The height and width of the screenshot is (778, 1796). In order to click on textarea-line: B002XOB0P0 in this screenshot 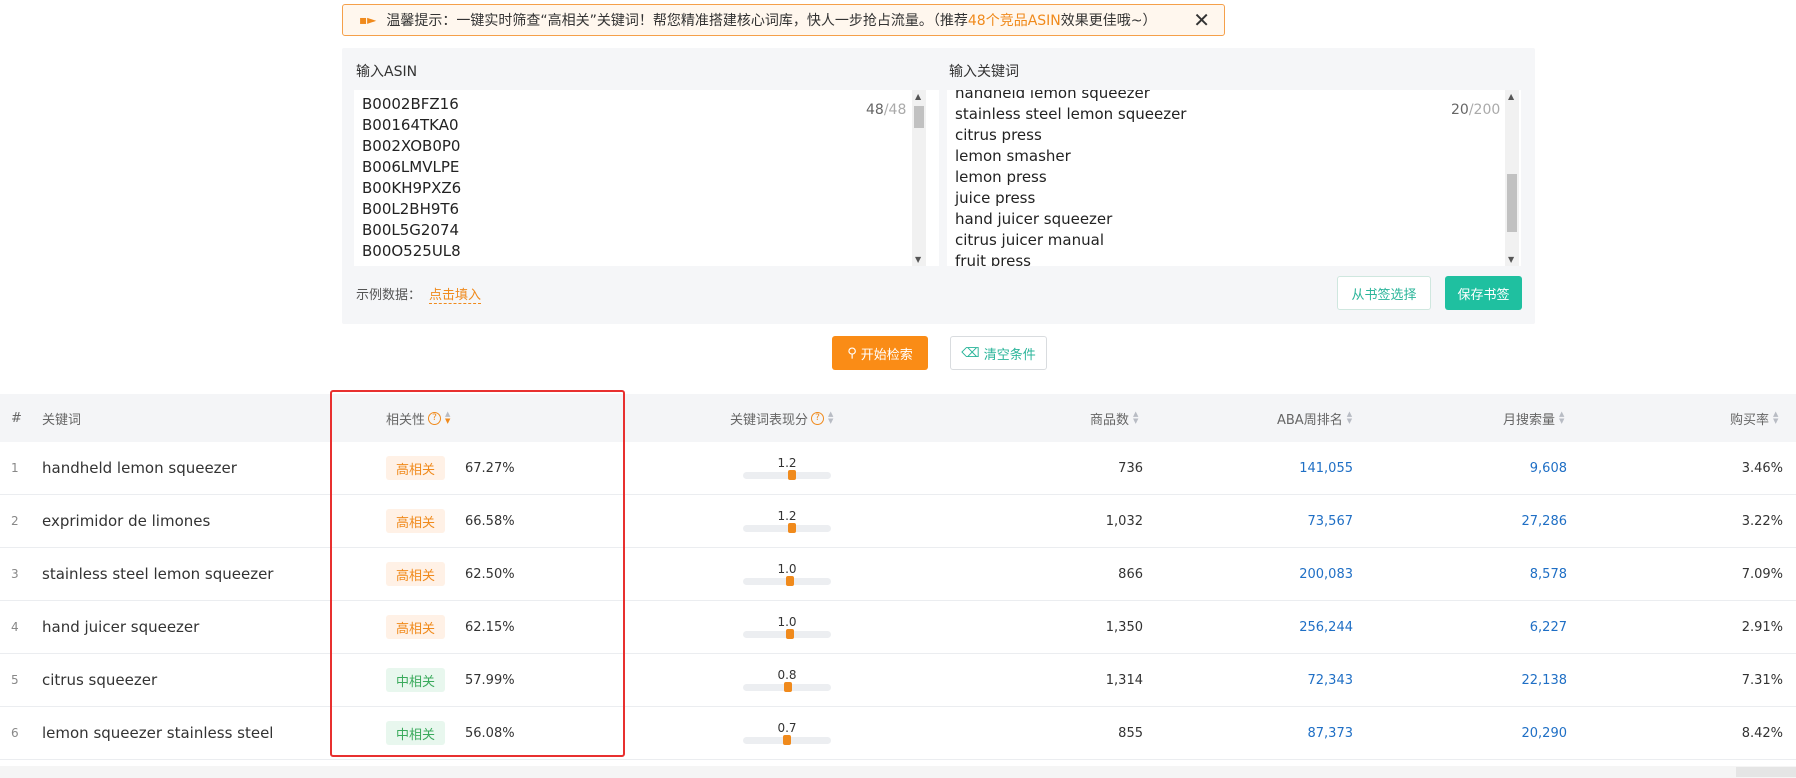, I will do `click(411, 146)`.